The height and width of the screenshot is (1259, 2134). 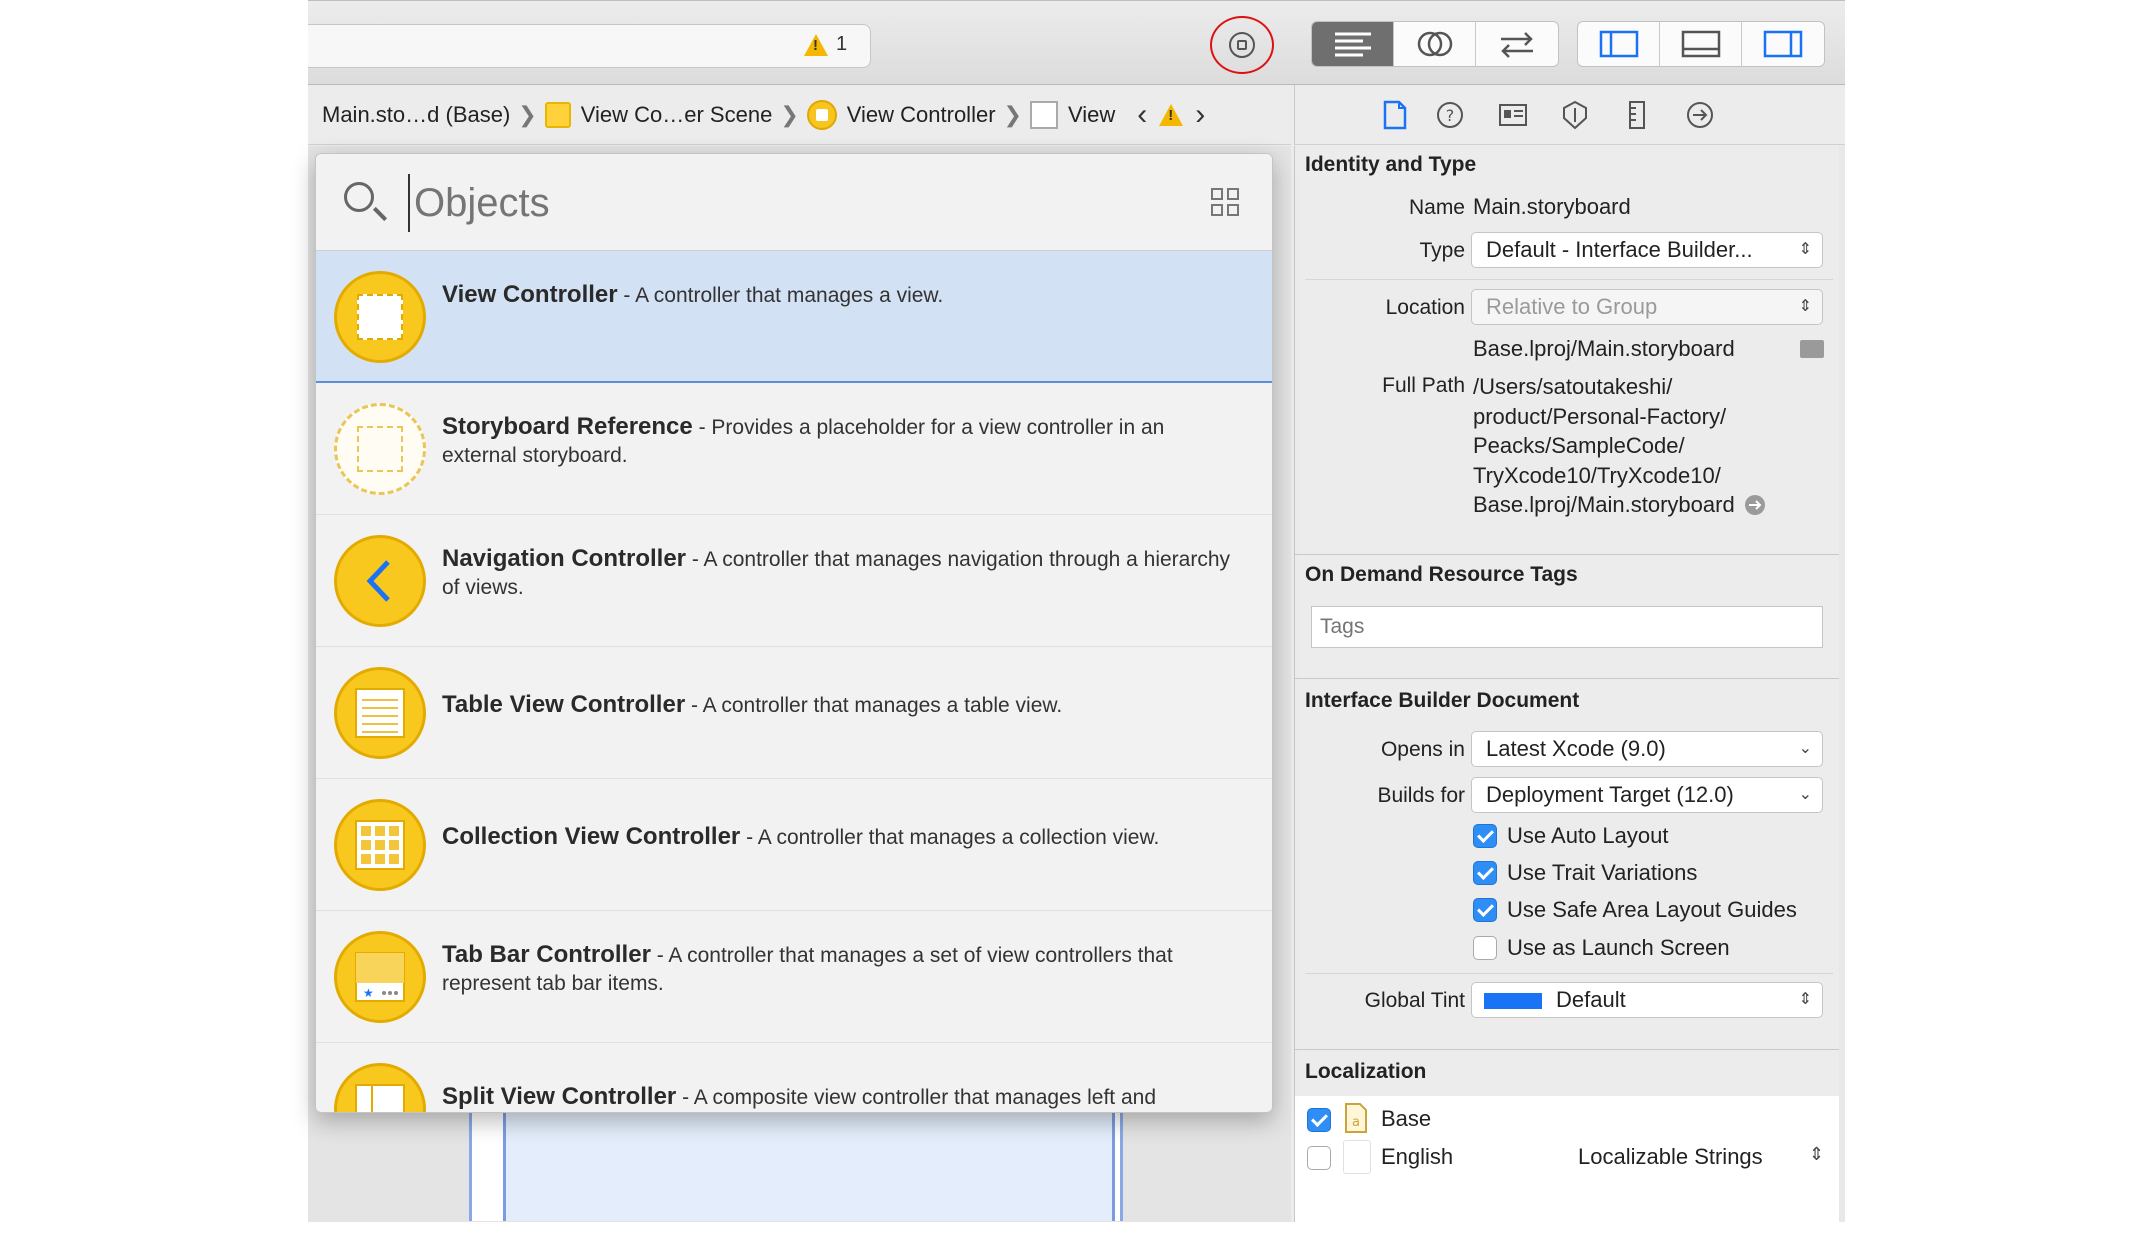 What do you see at coordinates (1395, 115) in the screenshot?
I see `file-inspector-tab` at bounding box center [1395, 115].